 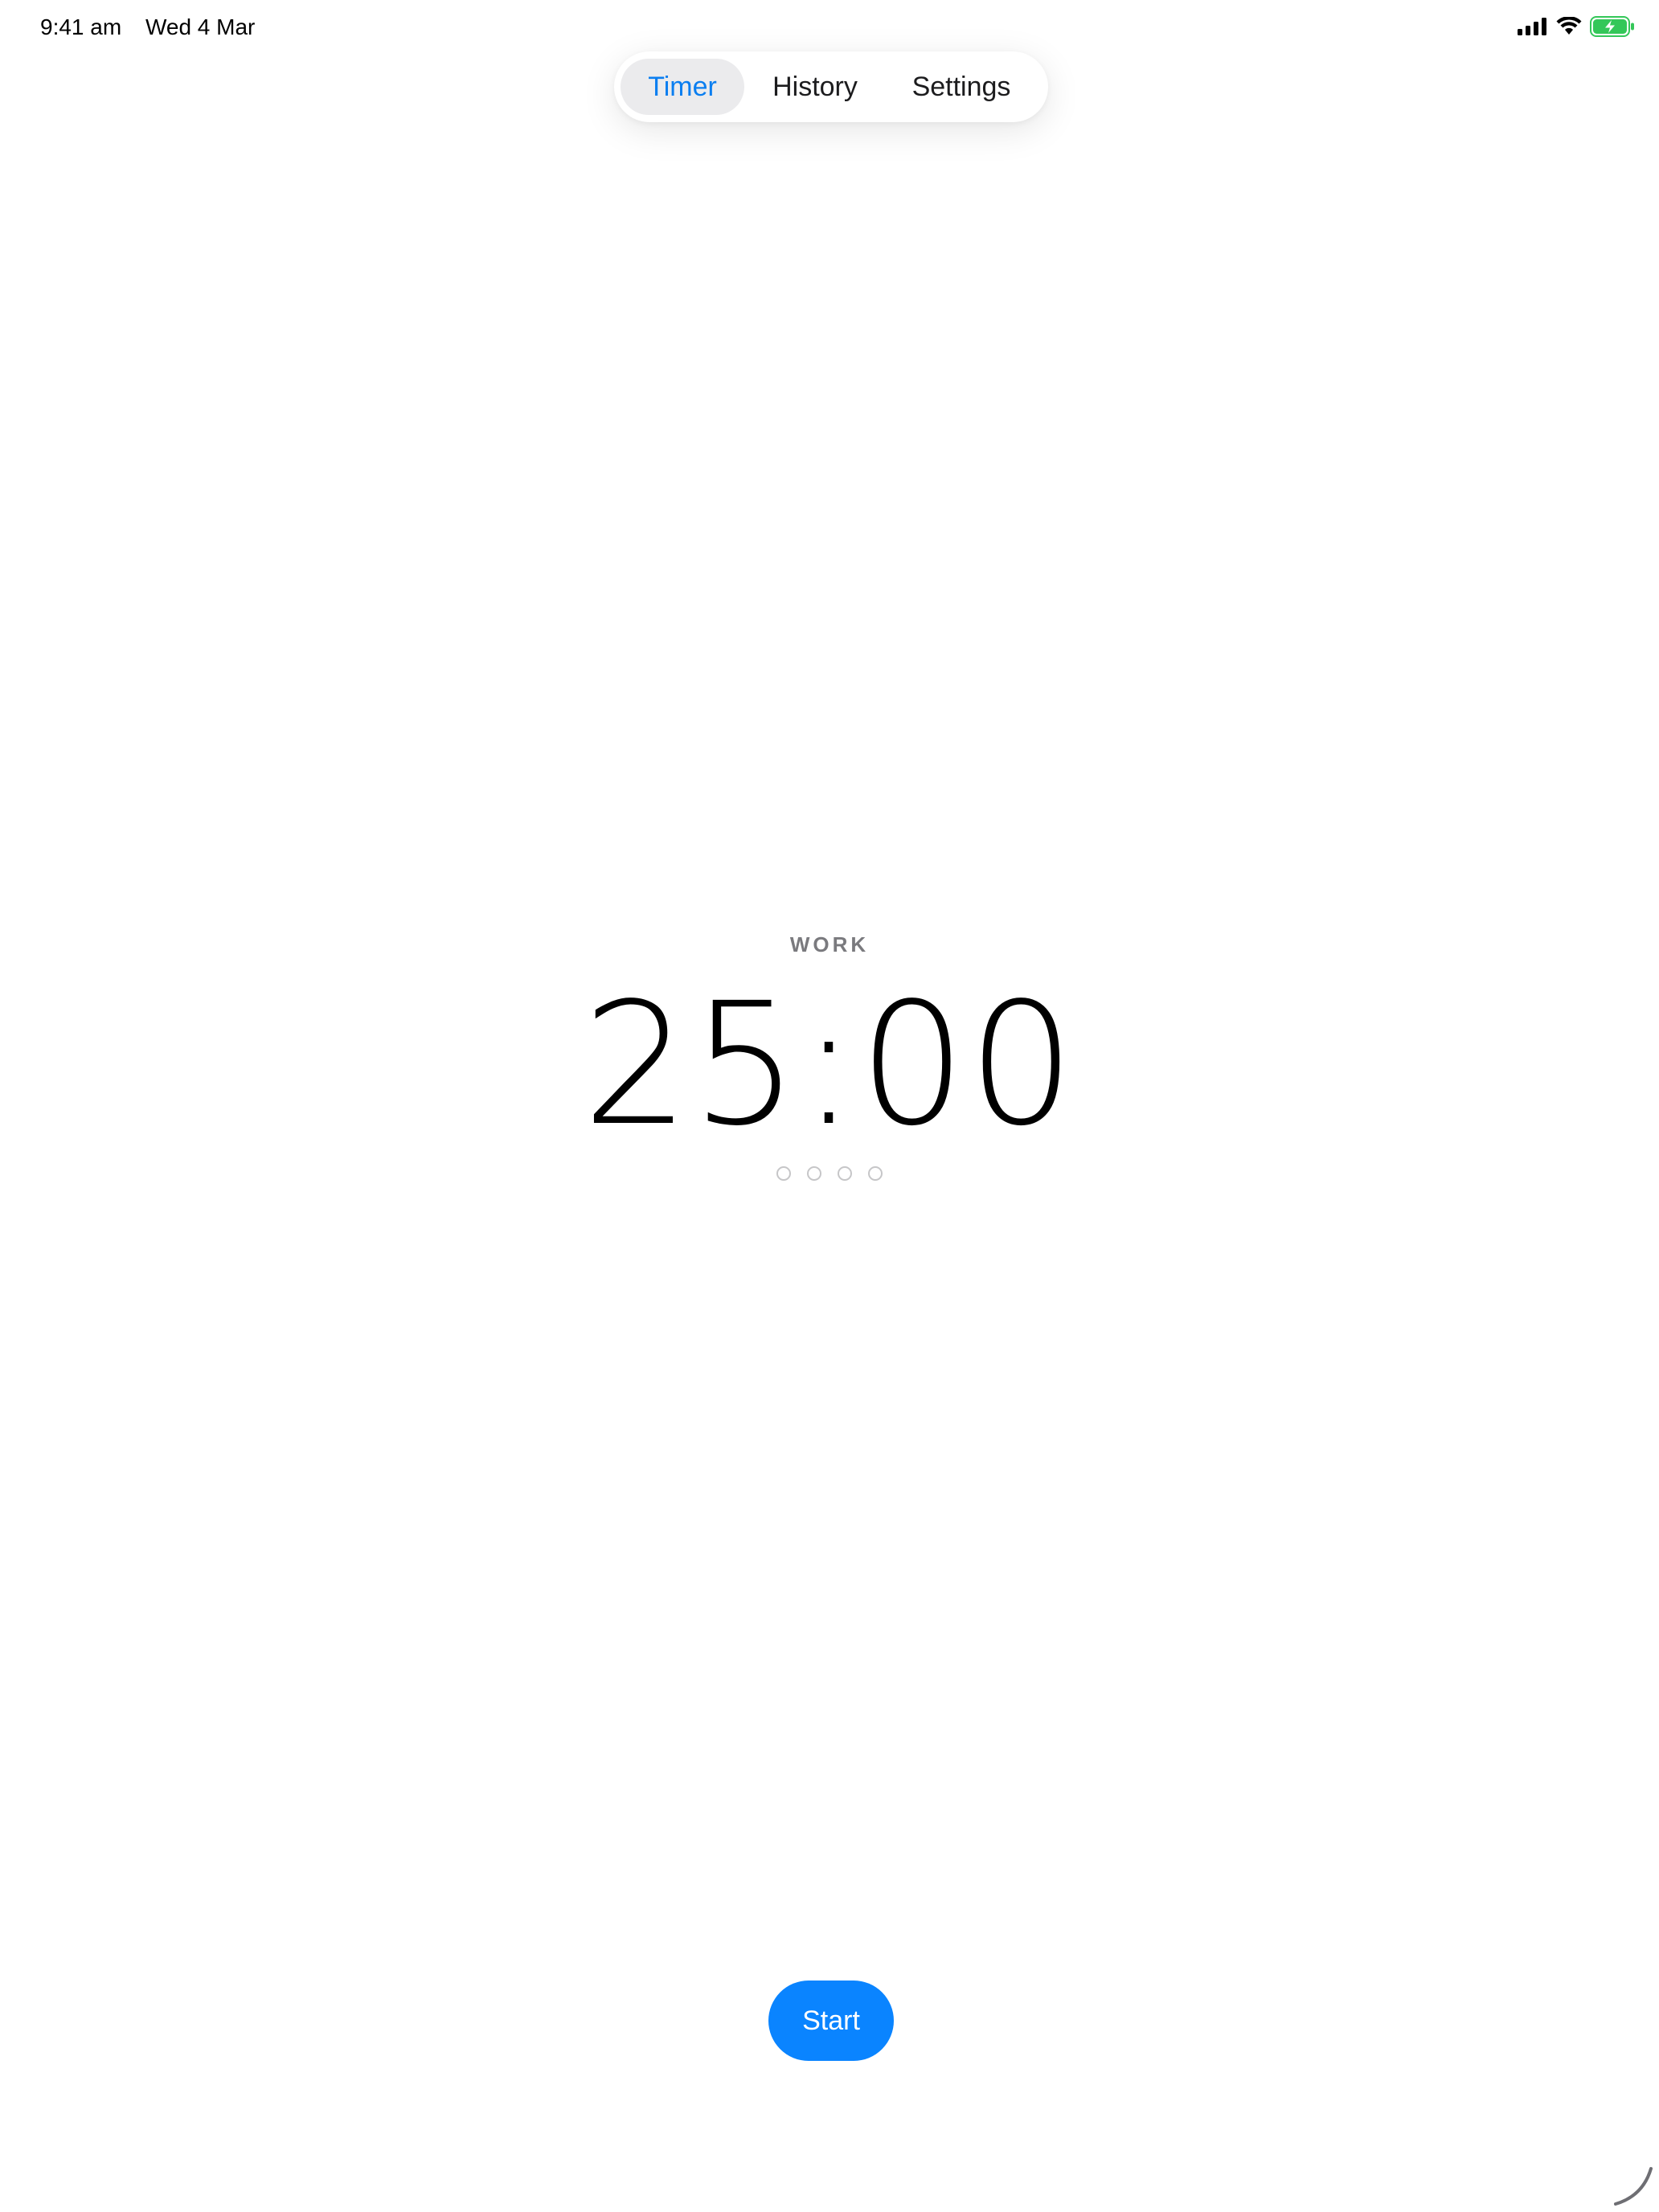 What do you see at coordinates (1612, 26) in the screenshot?
I see `battery-charging-icon` at bounding box center [1612, 26].